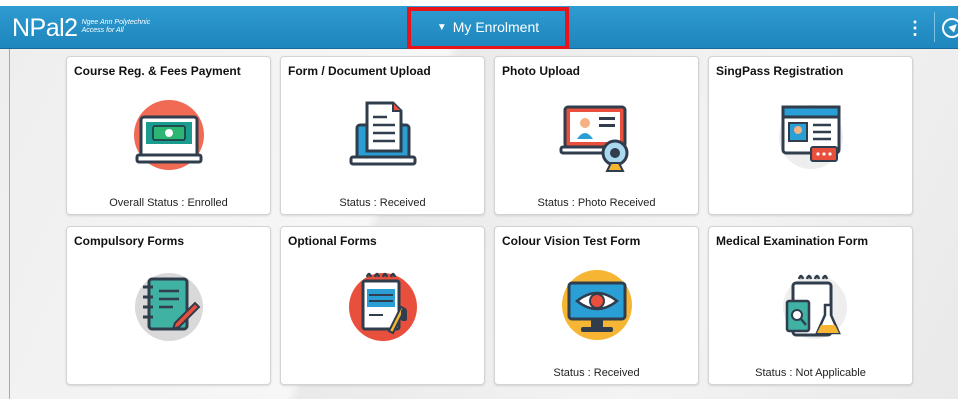  Describe the element at coordinates (792, 241) in the screenshot. I see `tile-title: Medical Examination Form` at that location.